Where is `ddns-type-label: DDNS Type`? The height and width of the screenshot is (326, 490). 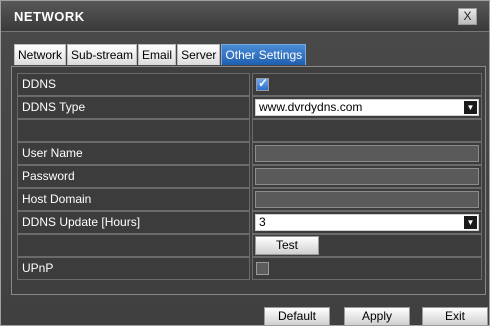 ddns-type-label: DDNS Type is located at coordinates (133, 107).